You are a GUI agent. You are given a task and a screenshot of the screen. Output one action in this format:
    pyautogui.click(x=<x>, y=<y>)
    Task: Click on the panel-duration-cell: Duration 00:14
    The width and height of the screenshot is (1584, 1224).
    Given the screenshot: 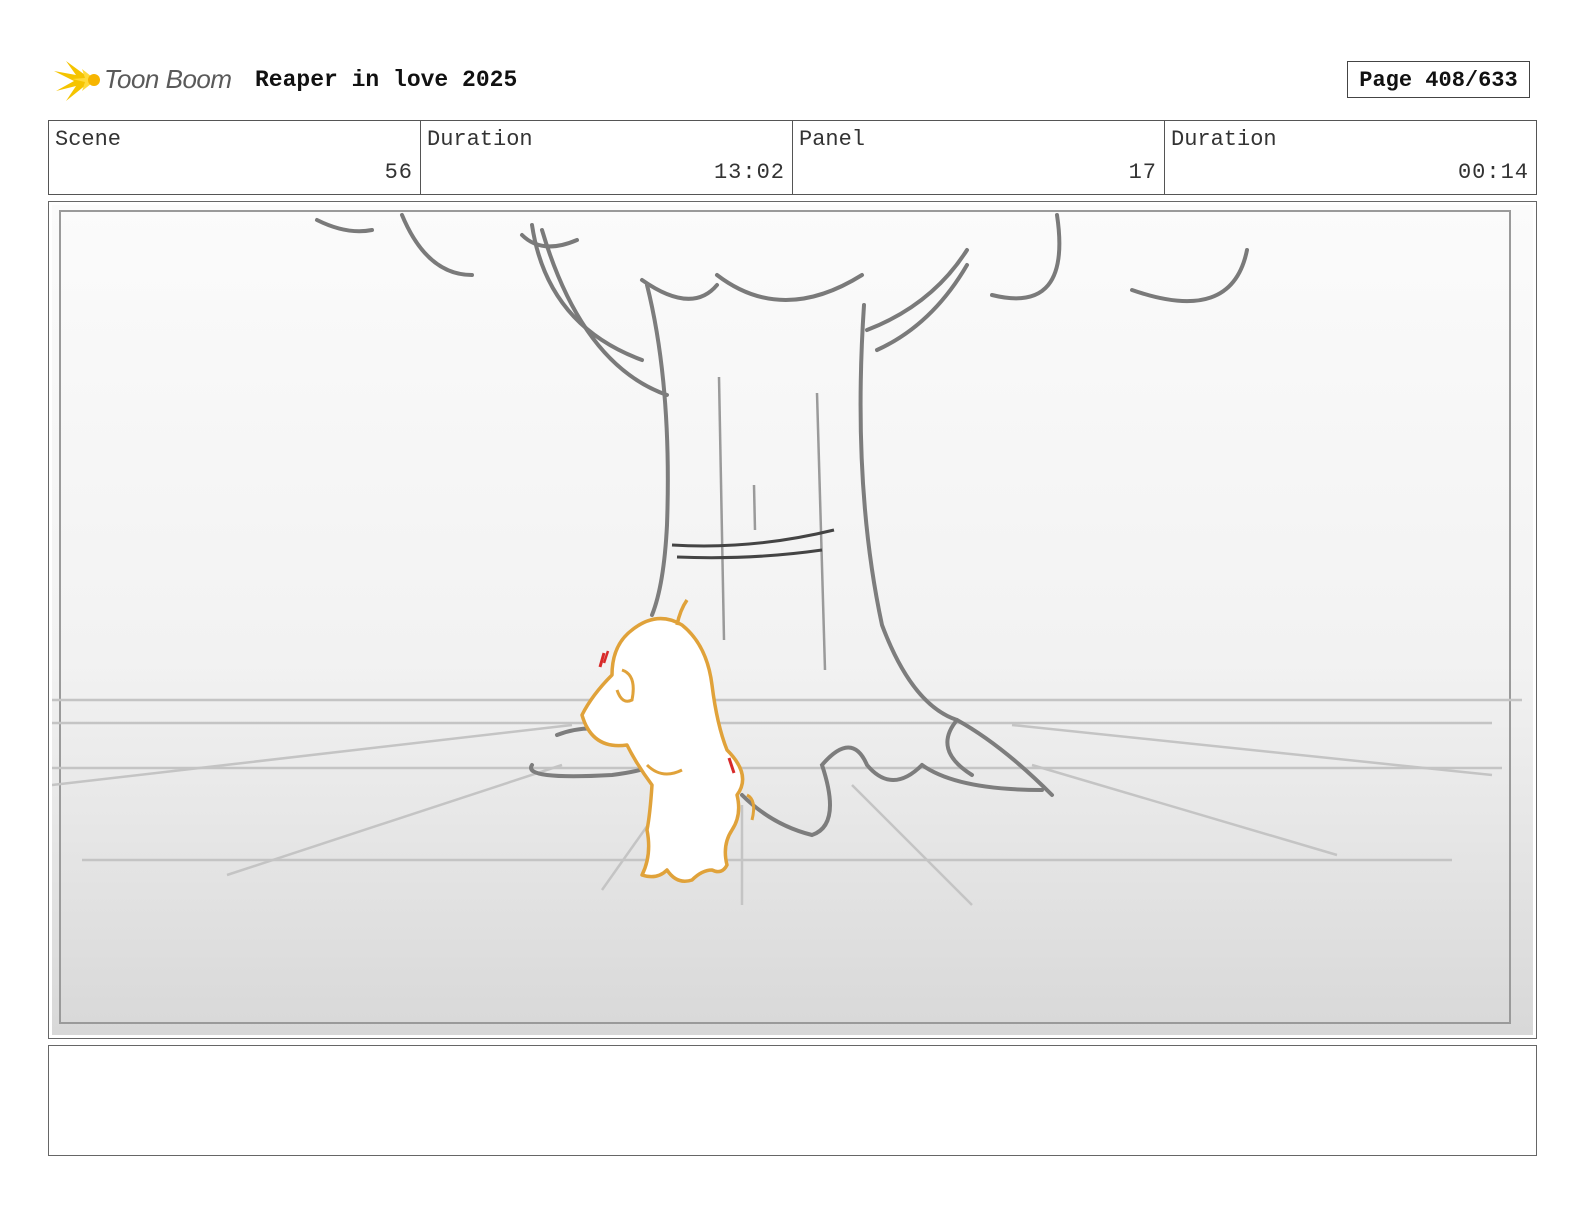 What is the action you would take?
    pyautogui.click(x=1350, y=157)
    